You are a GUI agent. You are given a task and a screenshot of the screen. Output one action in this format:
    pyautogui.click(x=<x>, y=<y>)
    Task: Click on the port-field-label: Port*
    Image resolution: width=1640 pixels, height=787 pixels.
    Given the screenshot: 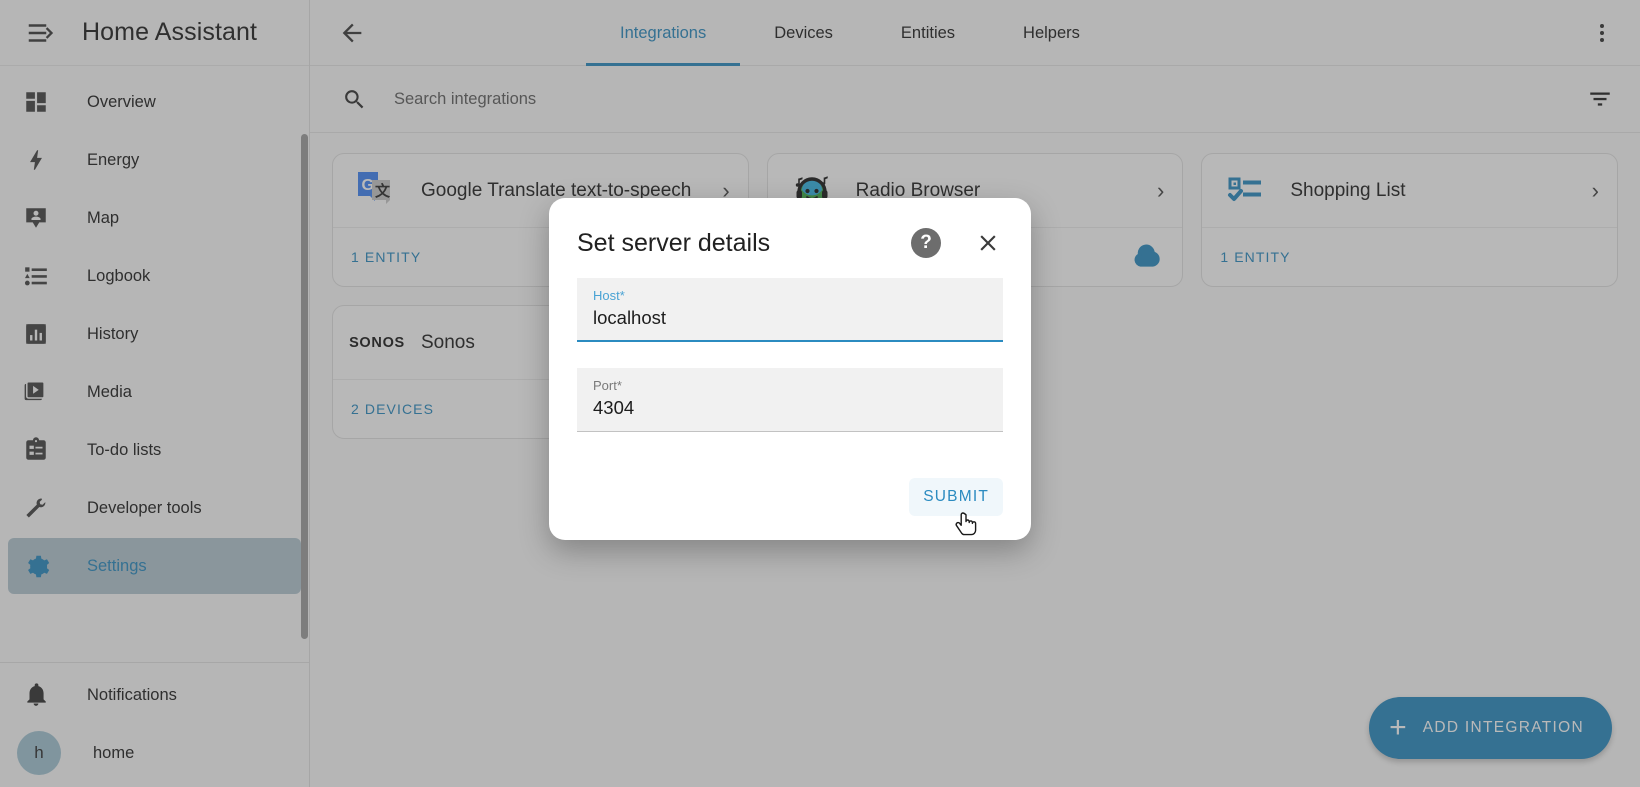 What is the action you would take?
    pyautogui.click(x=607, y=385)
    